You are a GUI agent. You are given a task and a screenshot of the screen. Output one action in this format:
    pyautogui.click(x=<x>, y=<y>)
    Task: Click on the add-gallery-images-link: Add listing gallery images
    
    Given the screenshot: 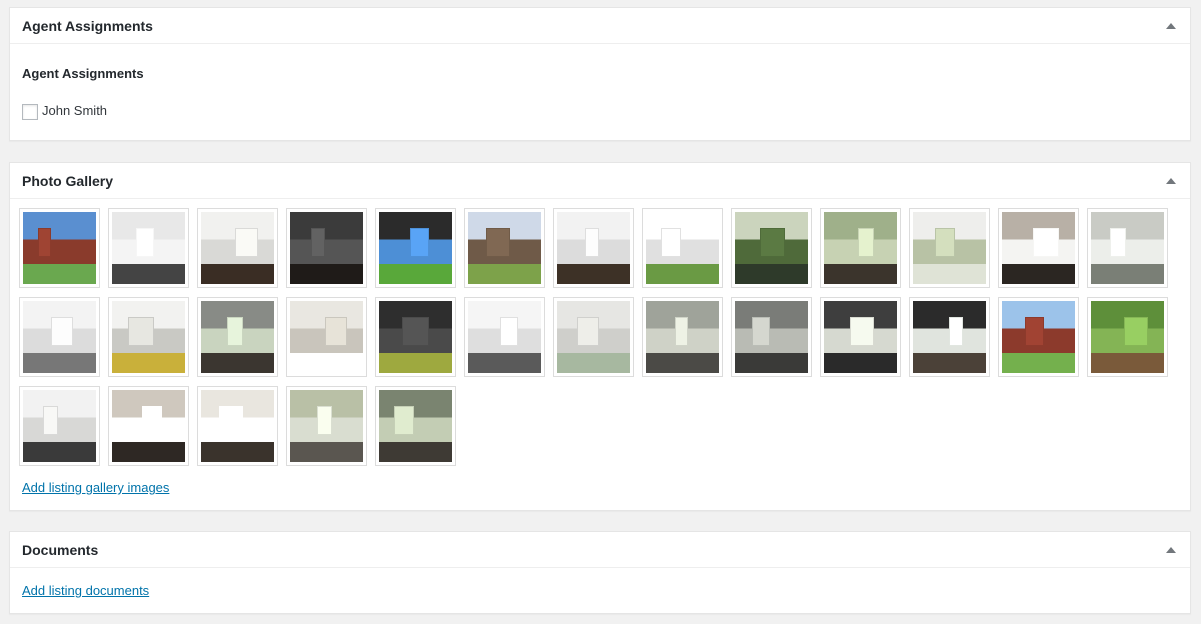 What is the action you would take?
    pyautogui.click(x=95, y=487)
    